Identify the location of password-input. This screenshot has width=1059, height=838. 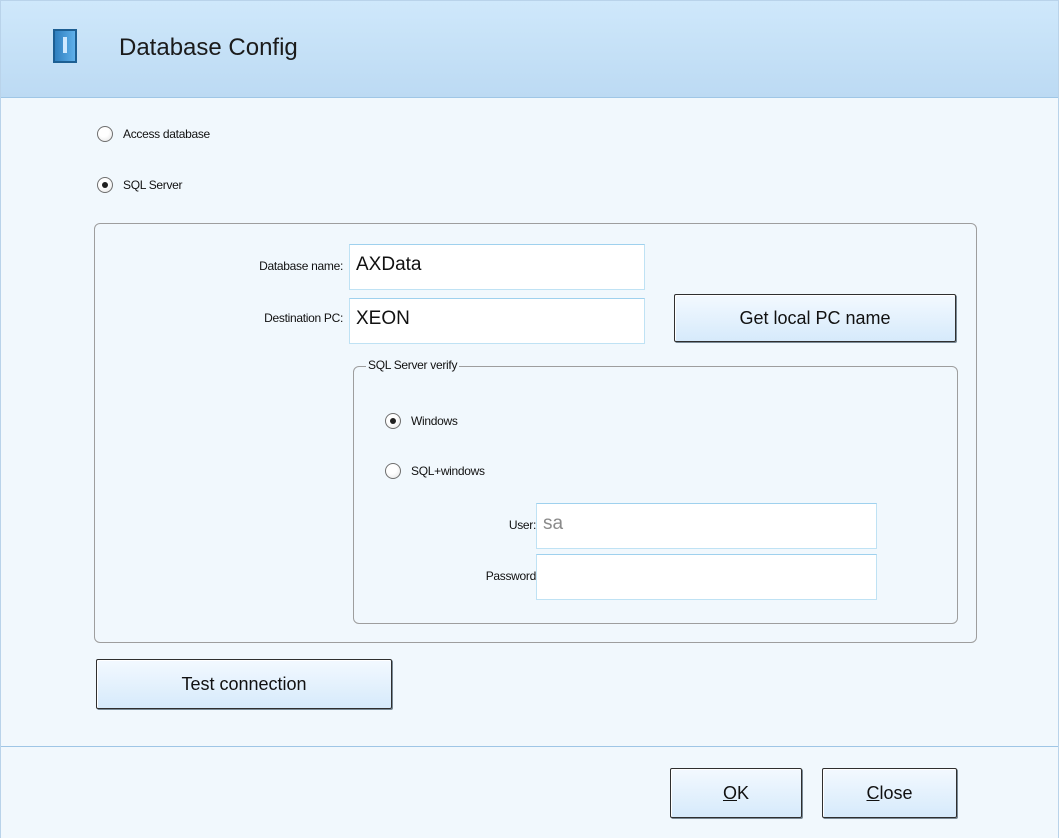
(706, 577).